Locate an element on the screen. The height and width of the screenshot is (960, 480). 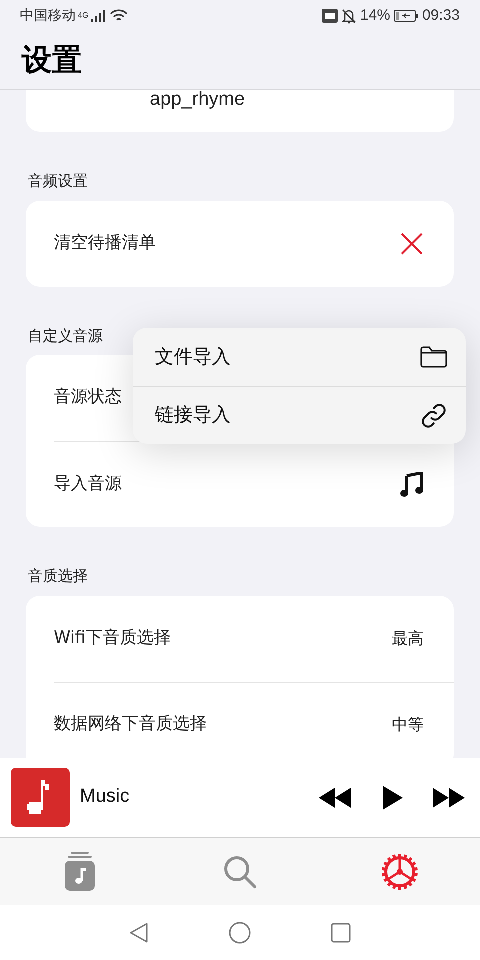
play-icon is located at coordinates (393, 798).